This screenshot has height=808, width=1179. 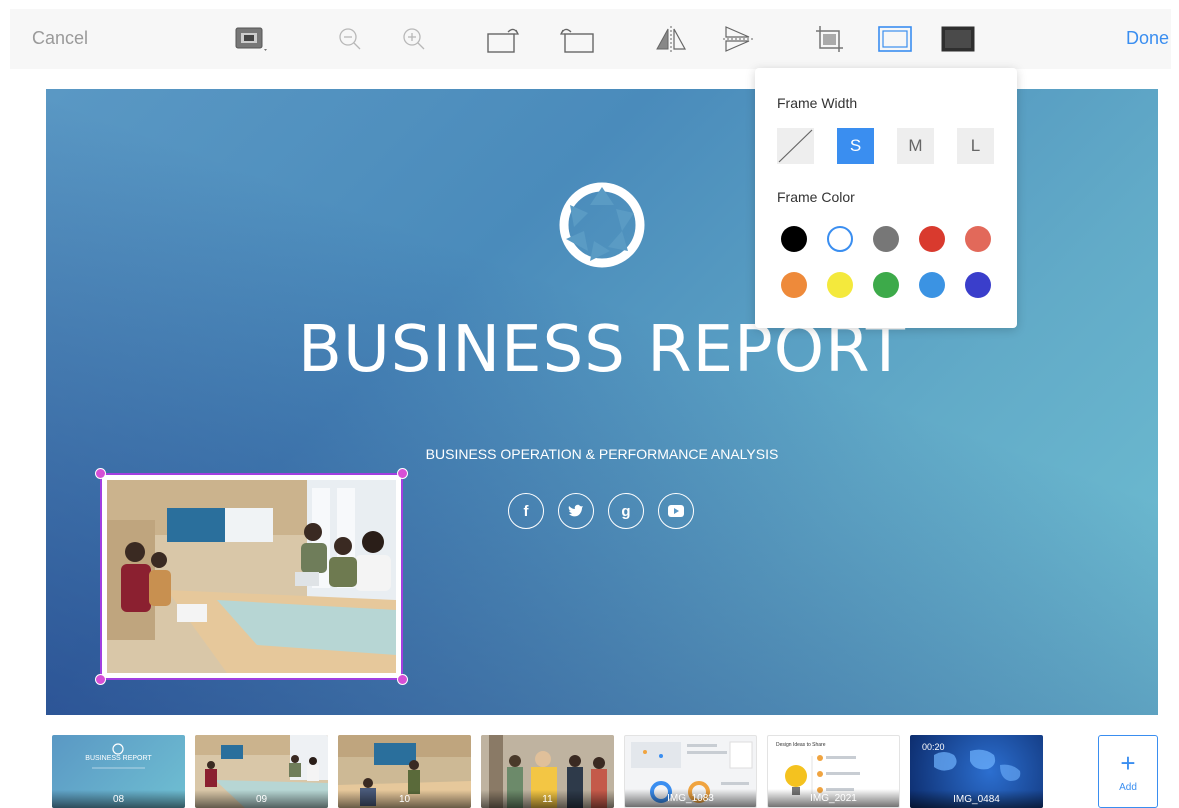 What do you see at coordinates (118, 771) in the screenshot?
I see `thumbnail-08: BUSINESS REPORT 08` at bounding box center [118, 771].